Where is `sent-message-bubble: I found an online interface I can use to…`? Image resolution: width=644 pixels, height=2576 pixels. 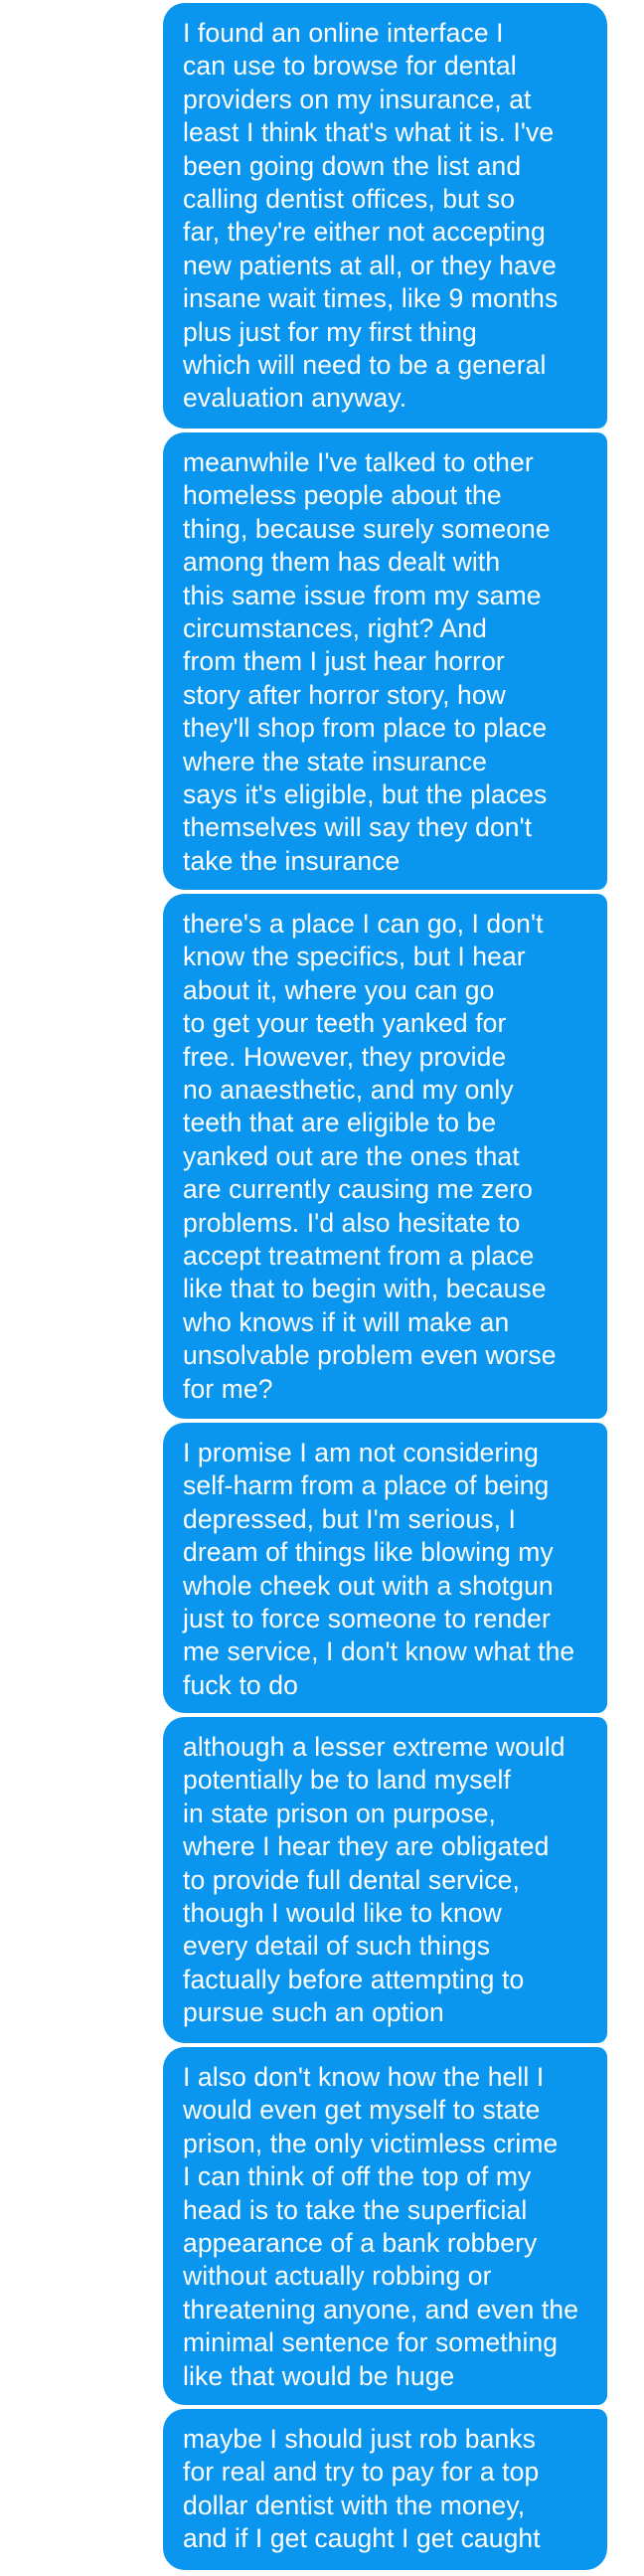 sent-message-bubble: I found an online interface I can use to… is located at coordinates (385, 216).